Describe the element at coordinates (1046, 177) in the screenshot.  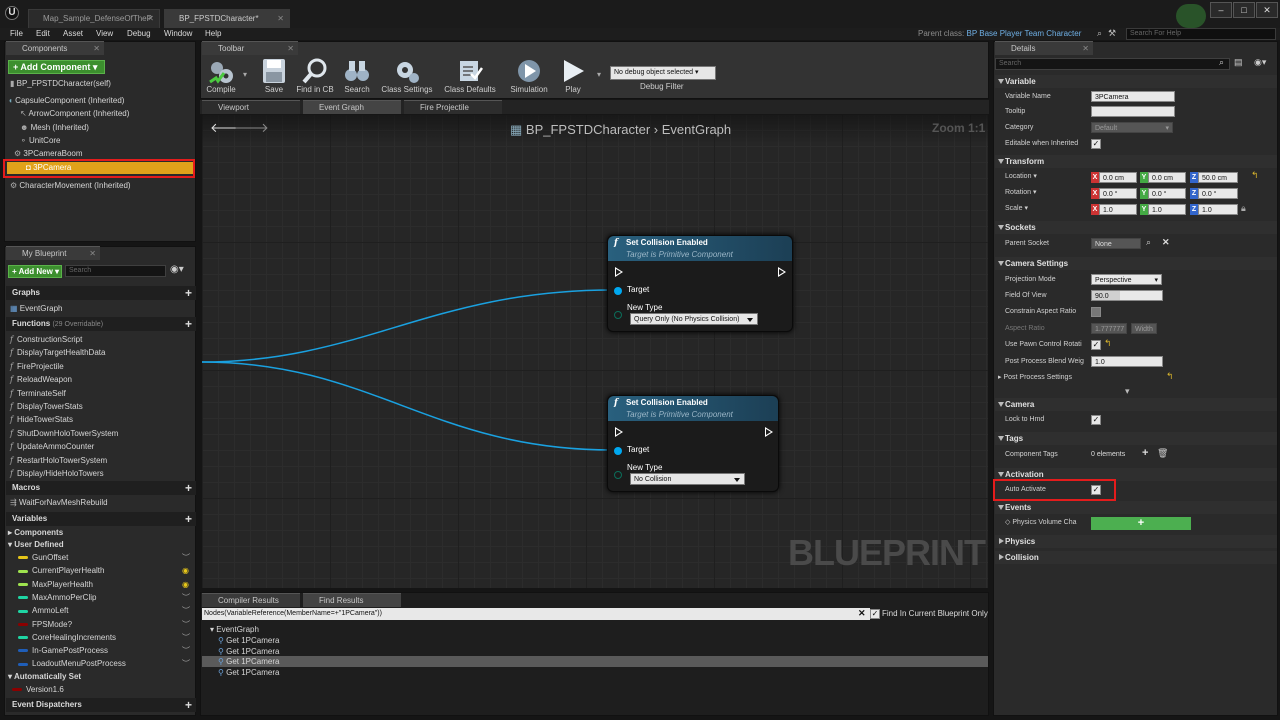
I see `location-label: Location ▾` at that location.